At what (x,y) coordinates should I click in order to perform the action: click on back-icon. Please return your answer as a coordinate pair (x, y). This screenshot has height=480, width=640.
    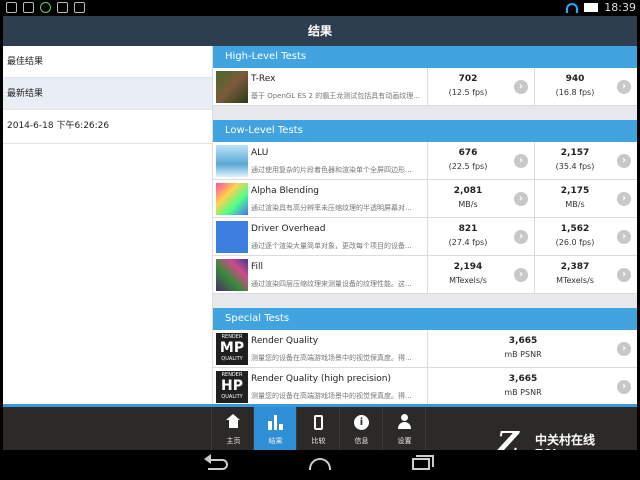
    Looking at the image, I should click on (218, 464).